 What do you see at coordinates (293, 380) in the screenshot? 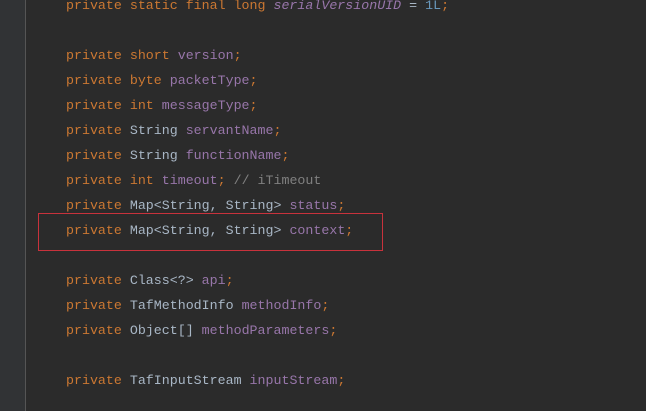
I see `code-token-field: inputStream` at bounding box center [293, 380].